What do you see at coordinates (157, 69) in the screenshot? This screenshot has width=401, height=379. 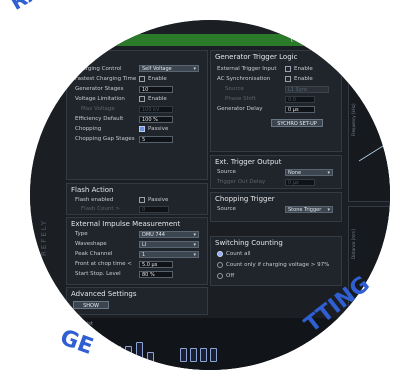 I see `charging-control-value: Self Voltage` at bounding box center [157, 69].